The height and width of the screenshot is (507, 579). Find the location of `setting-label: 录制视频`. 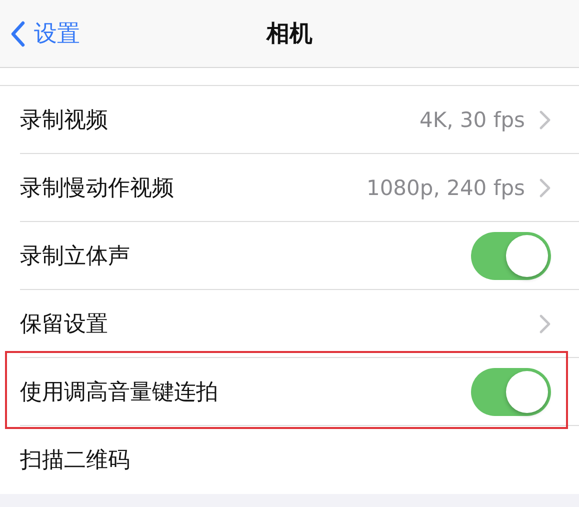

setting-label: 录制视频 is located at coordinates (64, 120).